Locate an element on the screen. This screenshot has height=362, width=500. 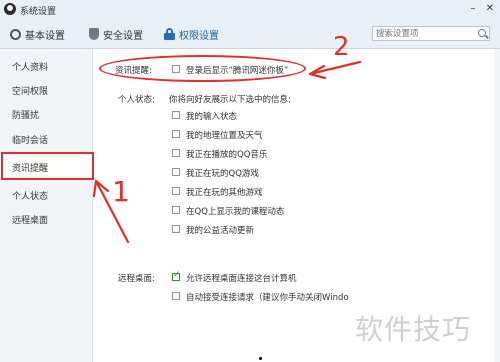
status-option-label: 我正在玩的其他游戏 is located at coordinates (224, 193).